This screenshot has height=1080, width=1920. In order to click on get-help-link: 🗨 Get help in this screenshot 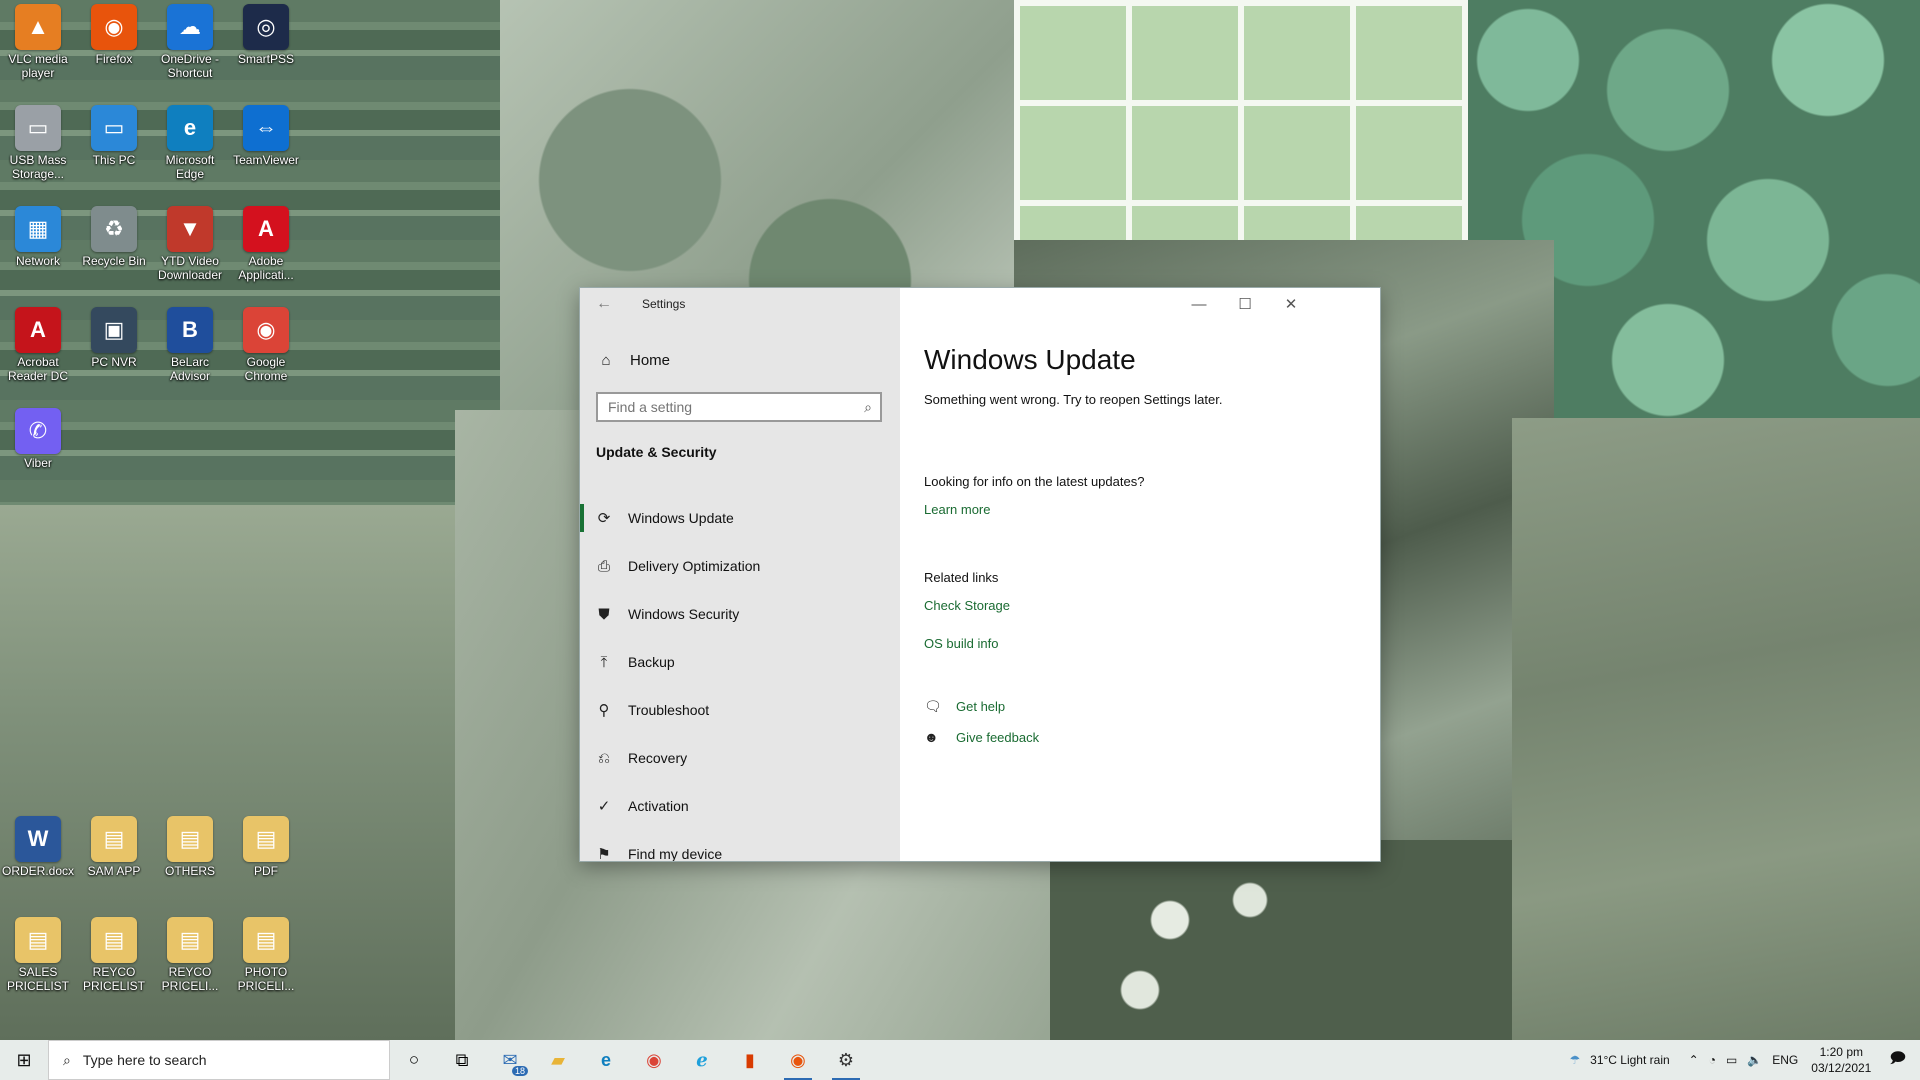, I will do `click(964, 706)`.